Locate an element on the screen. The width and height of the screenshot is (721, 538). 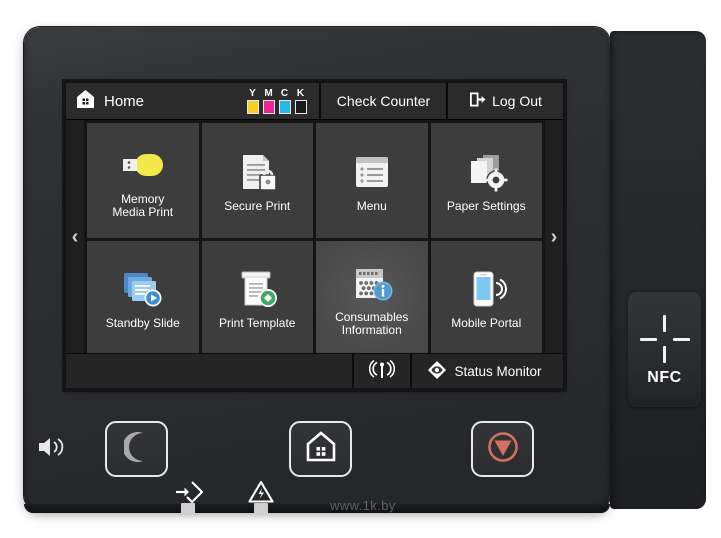
prev-page-arrow: ‹ is located at coordinates (75, 237).